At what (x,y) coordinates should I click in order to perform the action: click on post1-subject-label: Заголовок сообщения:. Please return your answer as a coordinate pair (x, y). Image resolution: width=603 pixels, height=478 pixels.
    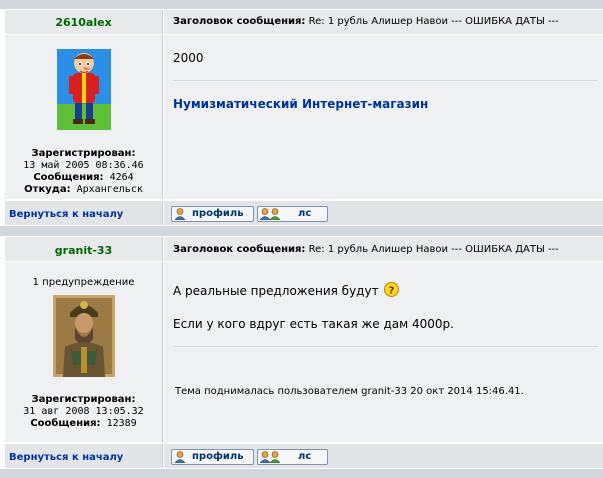
    Looking at the image, I should click on (239, 21).